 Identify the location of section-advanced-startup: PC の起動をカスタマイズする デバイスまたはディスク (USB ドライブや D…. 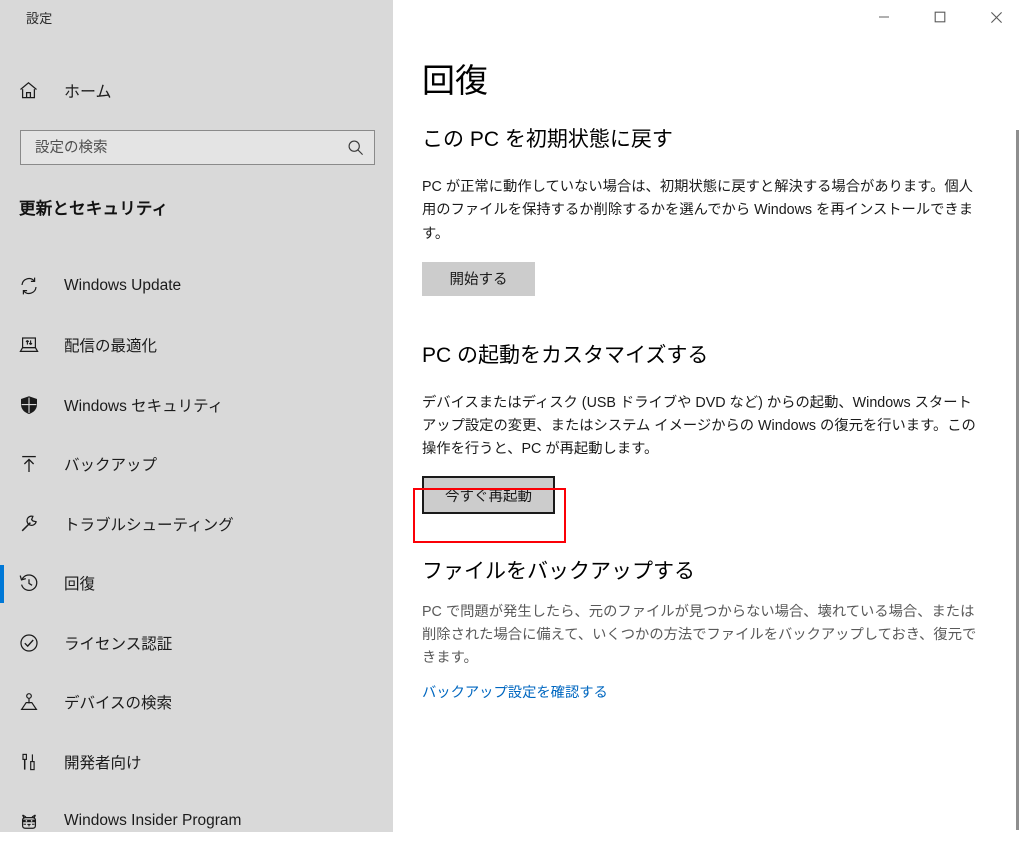
(702, 428).